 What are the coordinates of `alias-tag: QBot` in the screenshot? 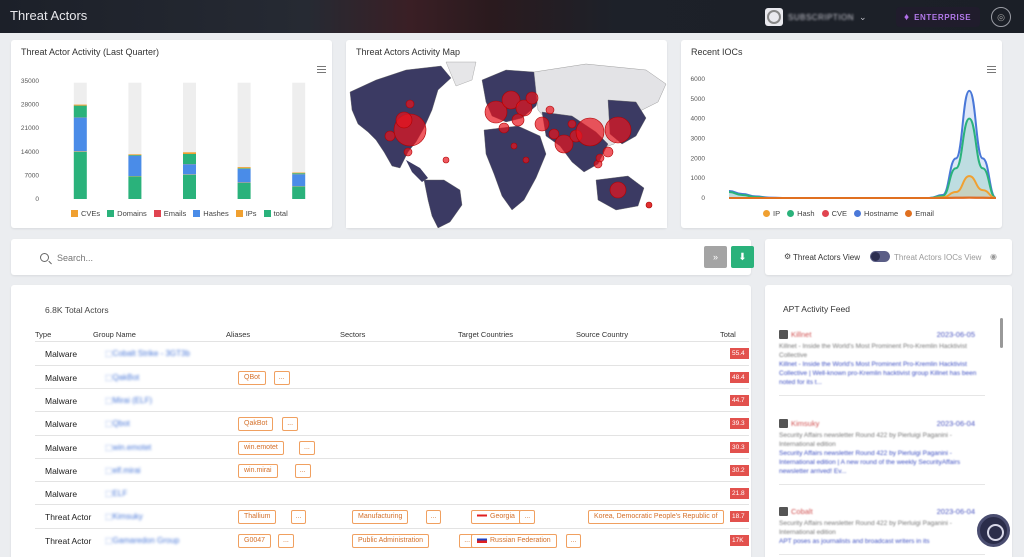 It's located at (252, 378).